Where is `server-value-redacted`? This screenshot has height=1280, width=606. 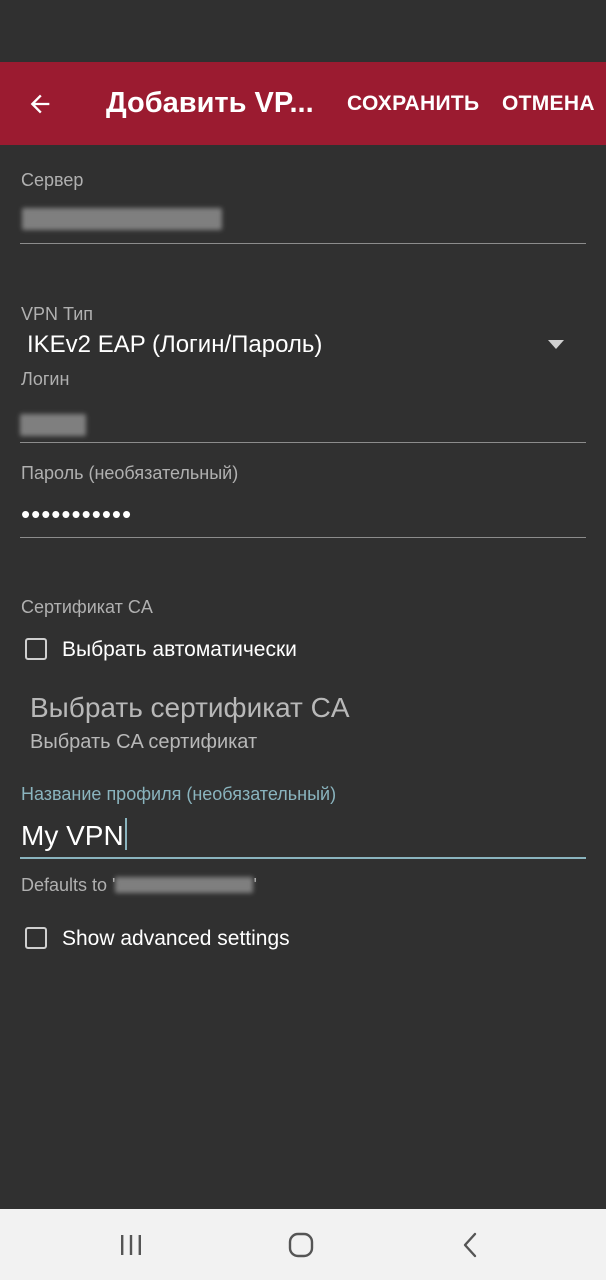
server-value-redacted is located at coordinates (122, 219).